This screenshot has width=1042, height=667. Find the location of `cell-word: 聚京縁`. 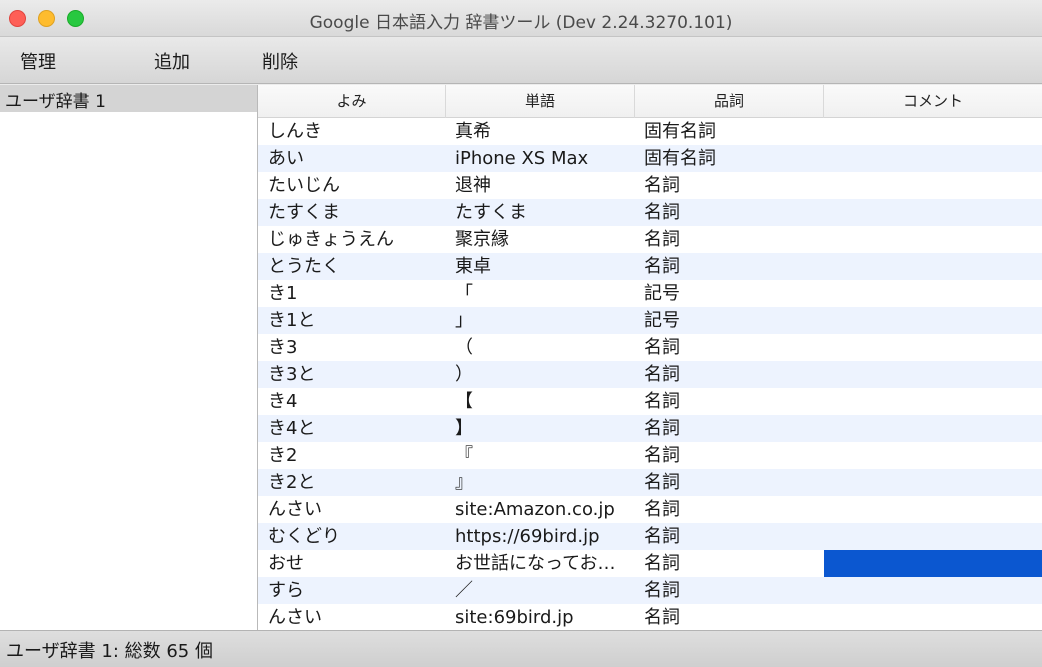

cell-word: 聚京縁 is located at coordinates (542, 239).